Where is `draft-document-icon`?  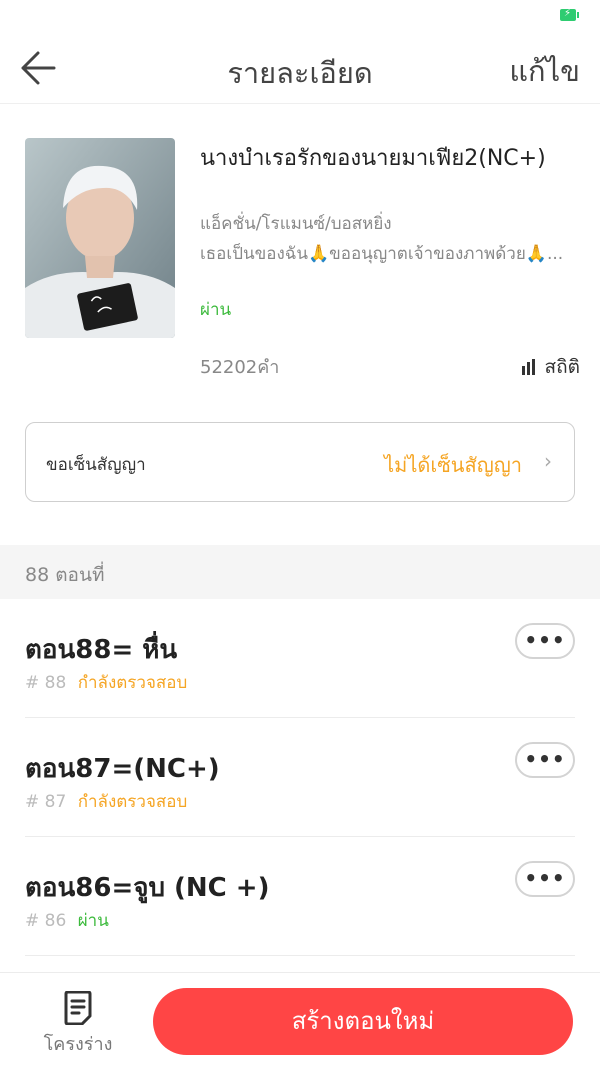
draft-document-icon is located at coordinates (78, 1008).